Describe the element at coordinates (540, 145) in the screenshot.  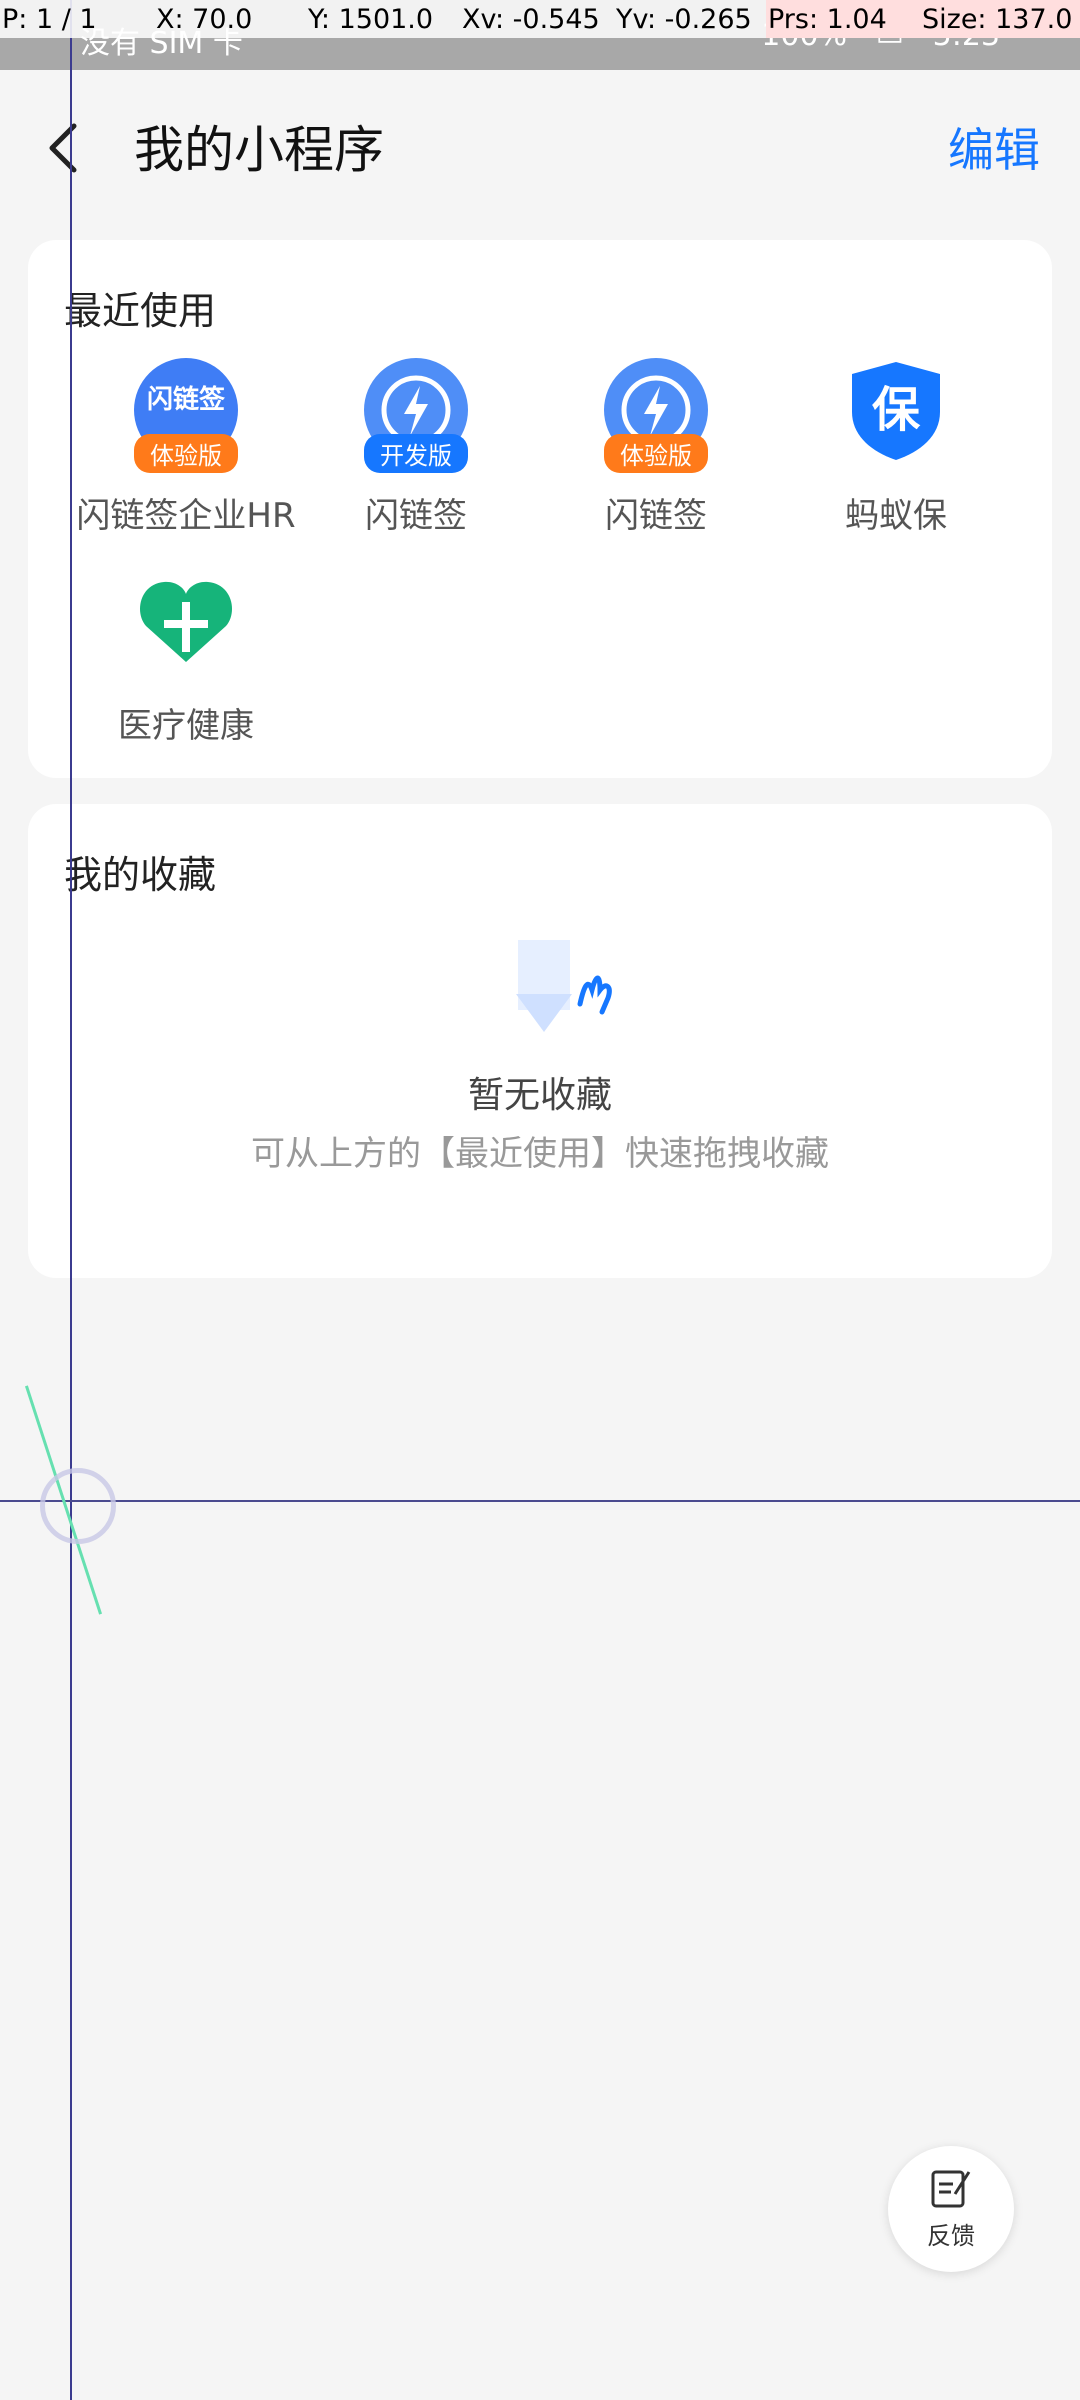
I see `header: 我的小程序 编辑` at that location.